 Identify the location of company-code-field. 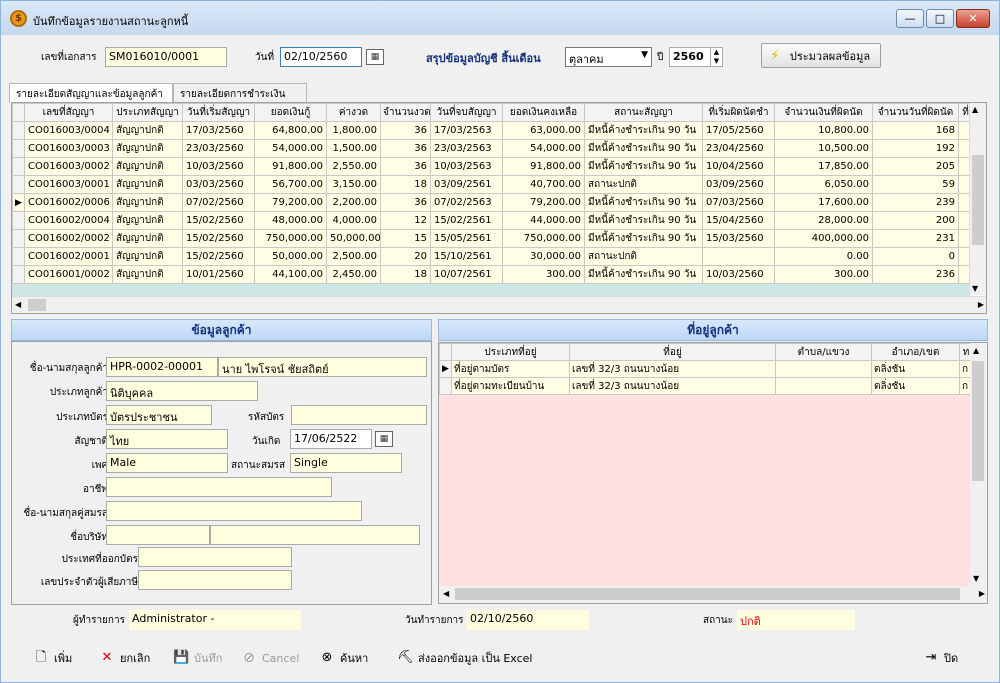
(158, 535).